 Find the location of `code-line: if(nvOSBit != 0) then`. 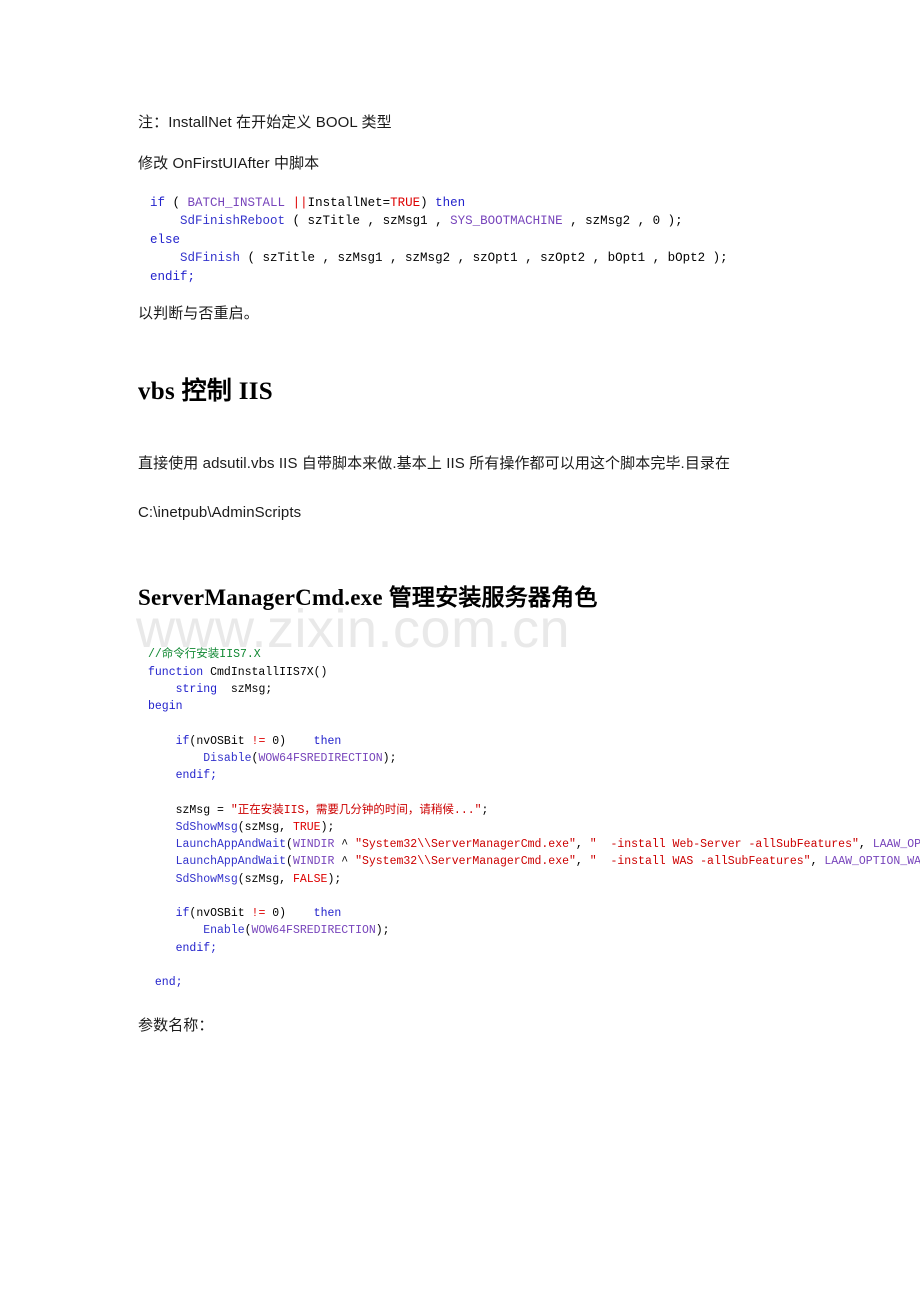

code-line: if(nvOSBit != 0) then is located at coordinates (534, 913).